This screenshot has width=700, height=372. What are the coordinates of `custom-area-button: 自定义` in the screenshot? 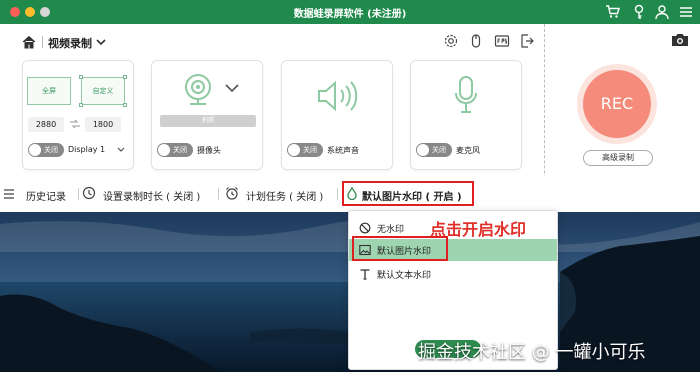 It's located at (103, 91).